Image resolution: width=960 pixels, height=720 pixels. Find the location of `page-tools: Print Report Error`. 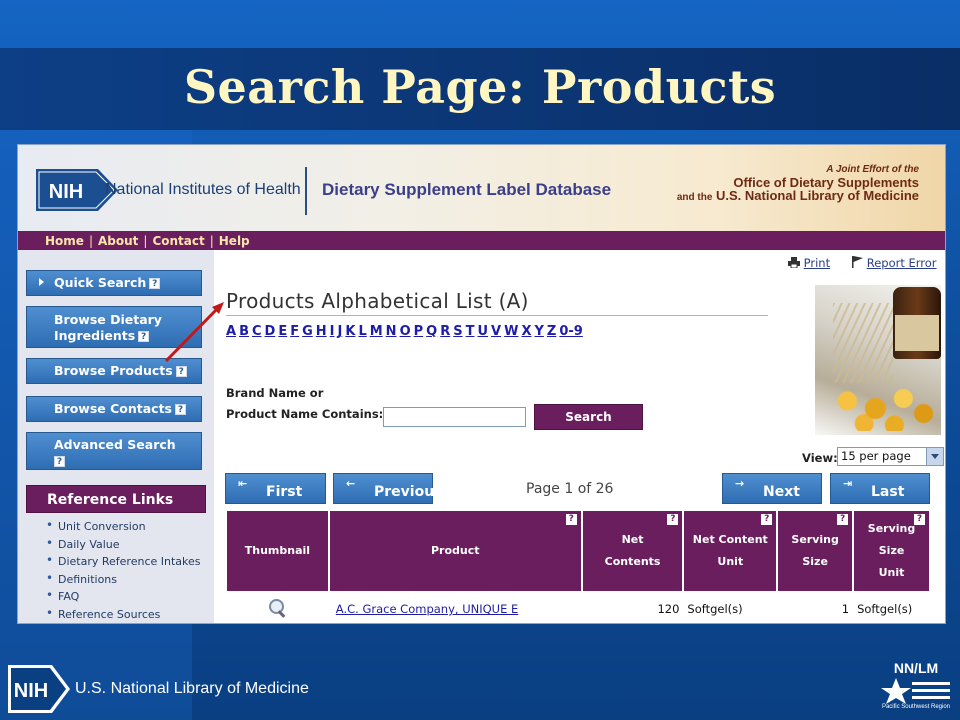

page-tools: Print Report Error is located at coordinates (862, 263).